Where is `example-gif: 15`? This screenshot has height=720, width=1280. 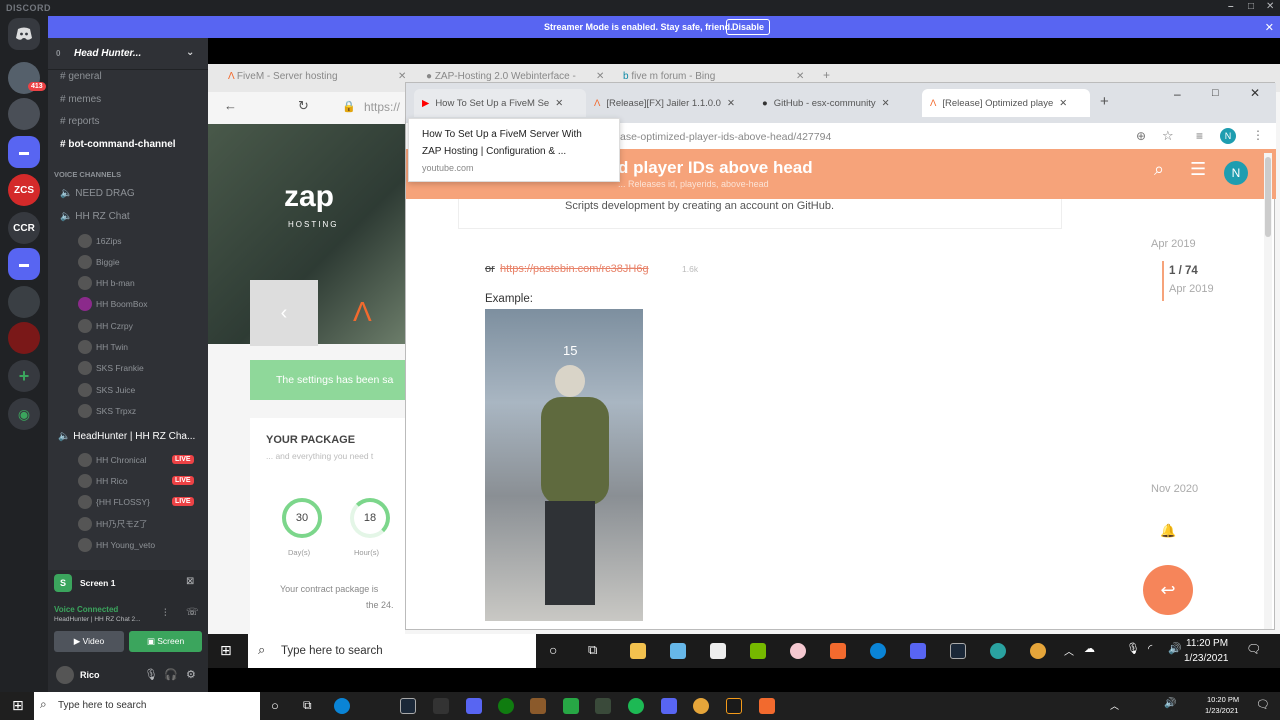 example-gif: 15 is located at coordinates (564, 465).